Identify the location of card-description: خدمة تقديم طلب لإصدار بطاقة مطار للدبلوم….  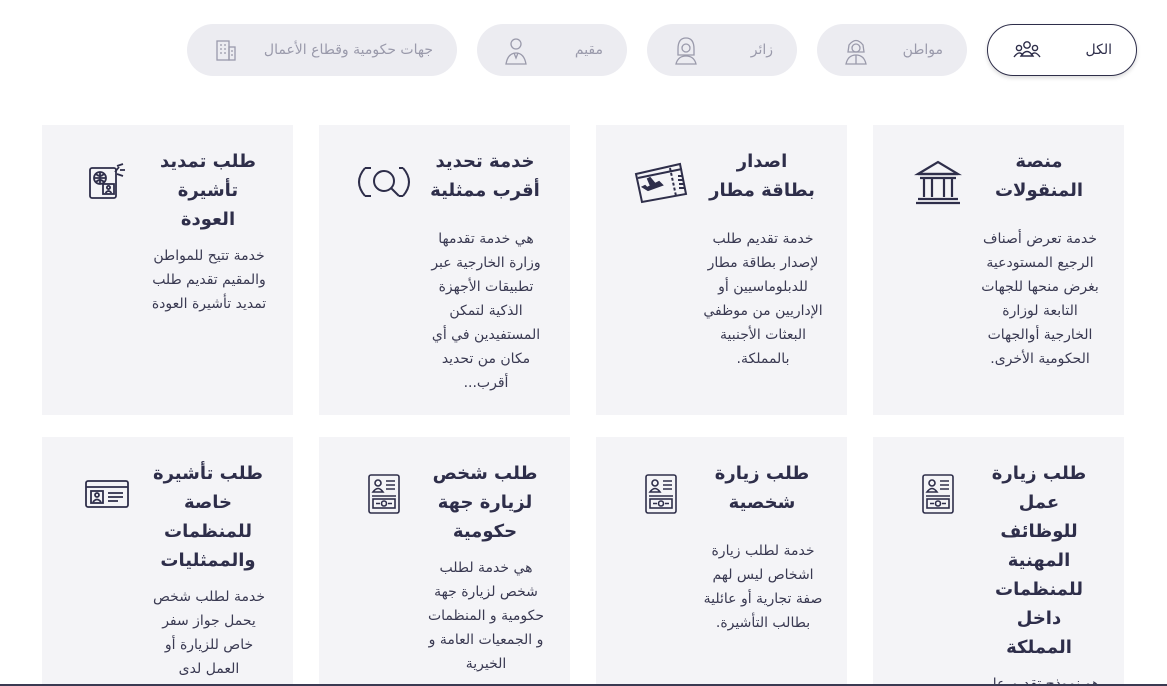
(763, 299).